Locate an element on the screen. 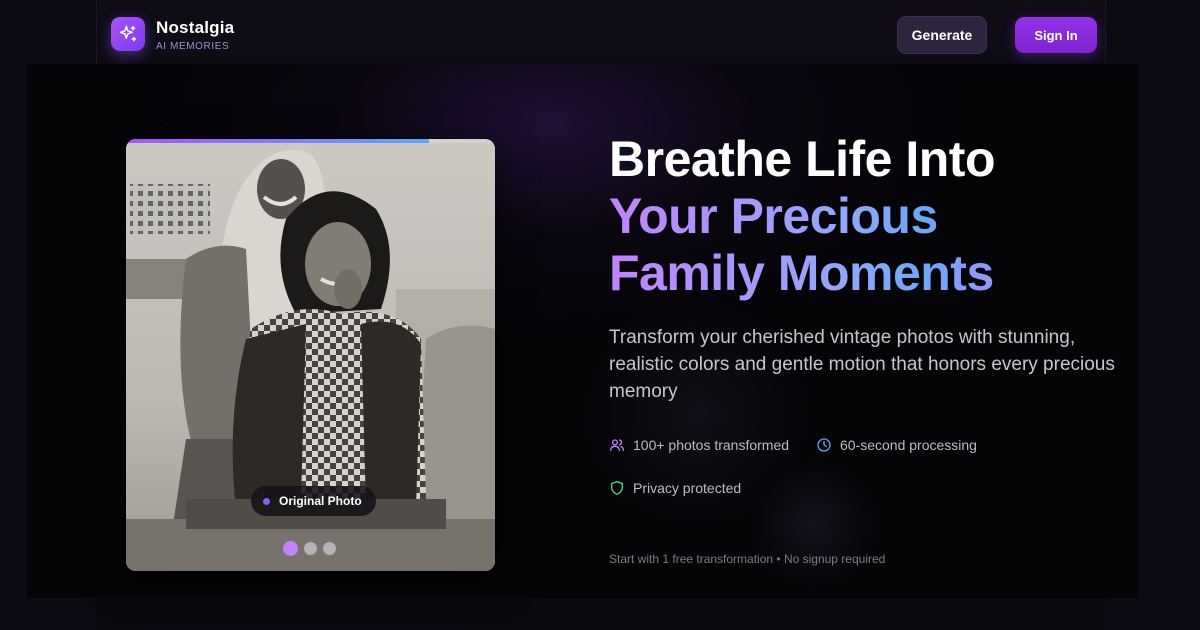 This screenshot has height=630, width=1200. original-photo-badge: Original Photo is located at coordinates (313, 501).